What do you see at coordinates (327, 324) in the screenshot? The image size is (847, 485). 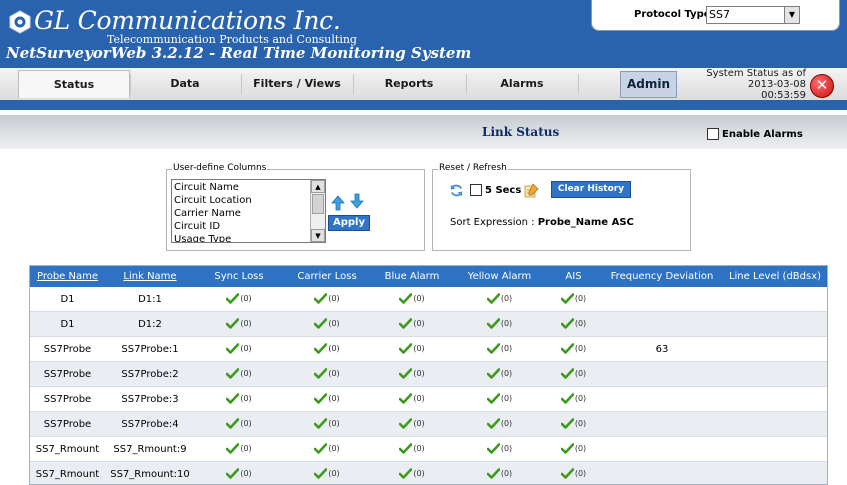 I see `cell-carrier-loss: (0)` at bounding box center [327, 324].